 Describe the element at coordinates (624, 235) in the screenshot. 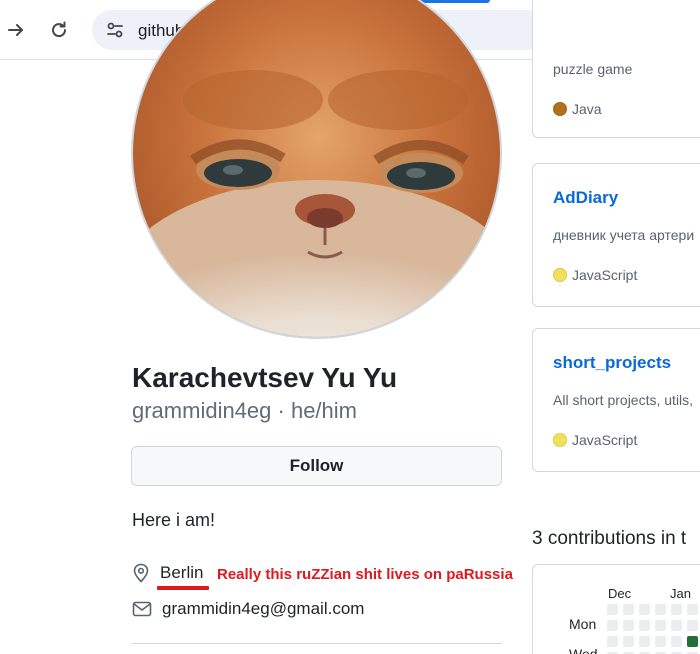

I see `repo-description: дневник учета артери` at that location.